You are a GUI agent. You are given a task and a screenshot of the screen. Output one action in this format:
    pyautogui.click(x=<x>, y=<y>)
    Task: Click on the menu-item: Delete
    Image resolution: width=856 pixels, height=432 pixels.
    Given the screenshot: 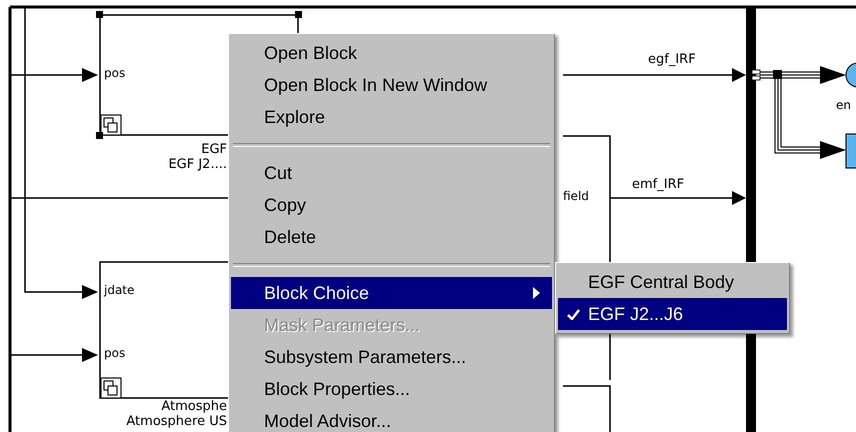 What is the action you would take?
    pyautogui.click(x=391, y=237)
    